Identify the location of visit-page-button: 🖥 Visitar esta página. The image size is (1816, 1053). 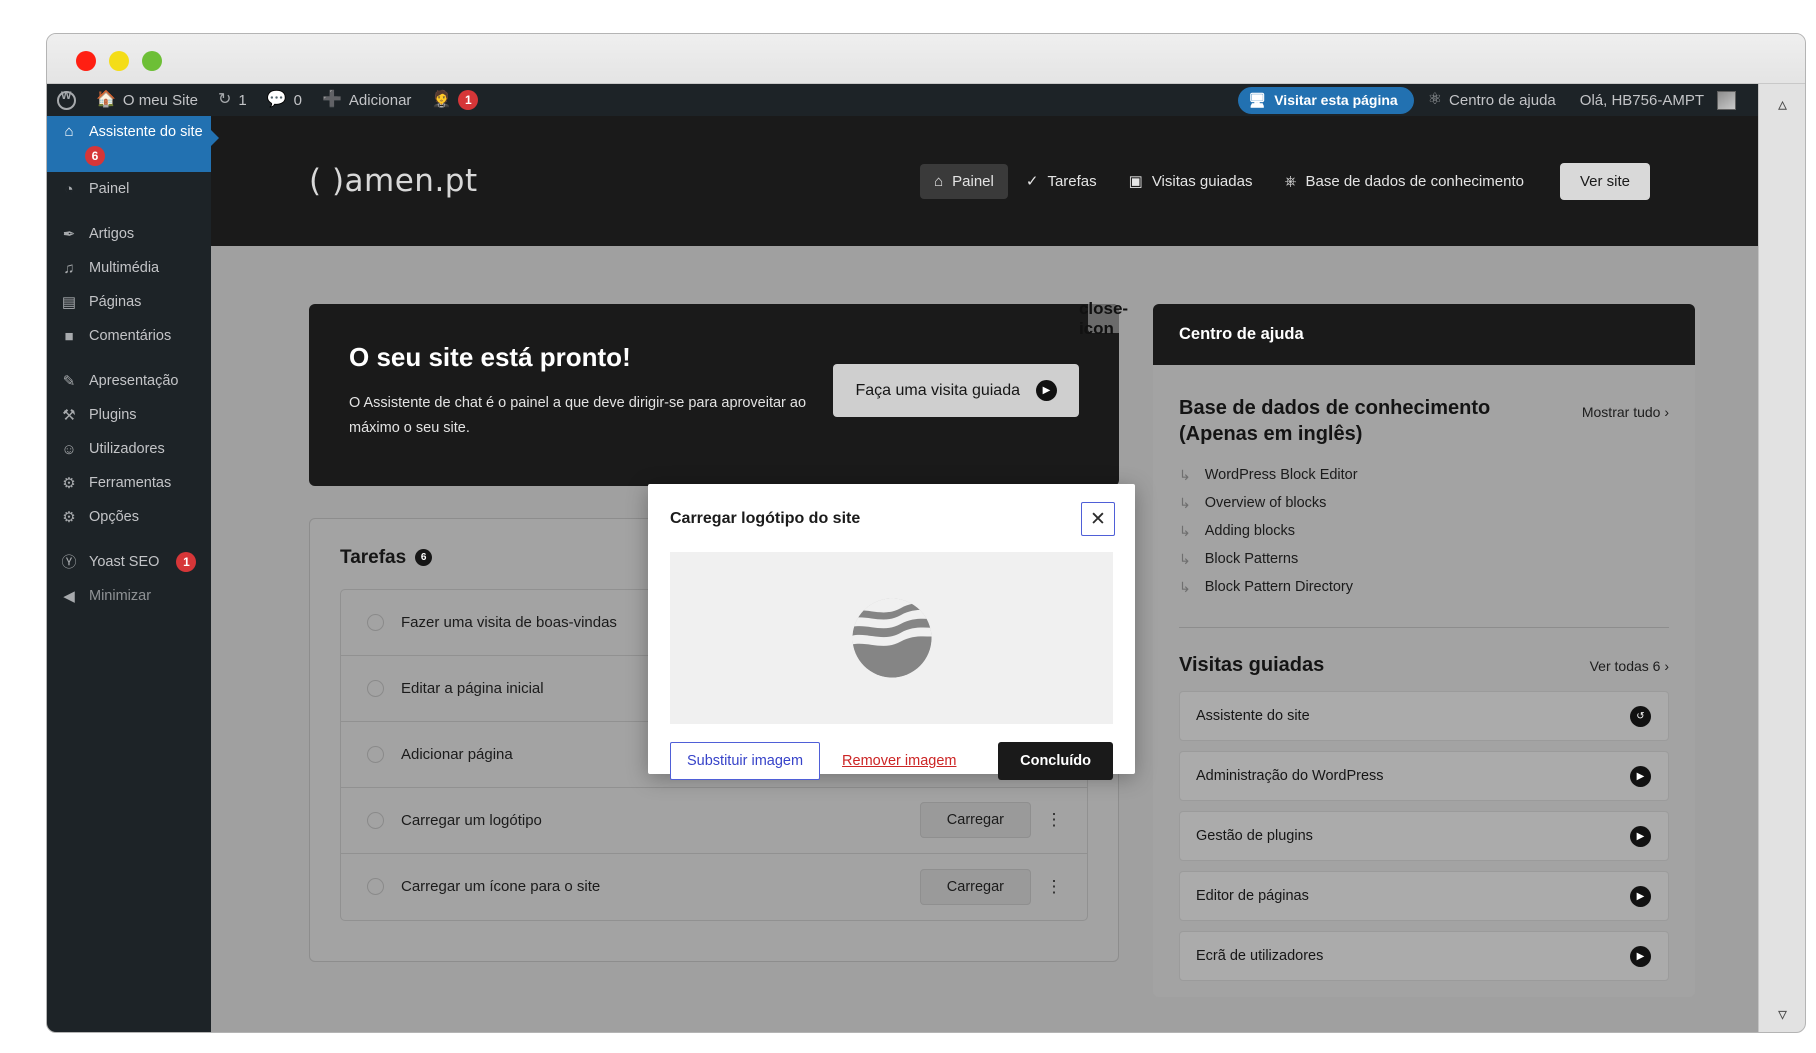
(1326, 100).